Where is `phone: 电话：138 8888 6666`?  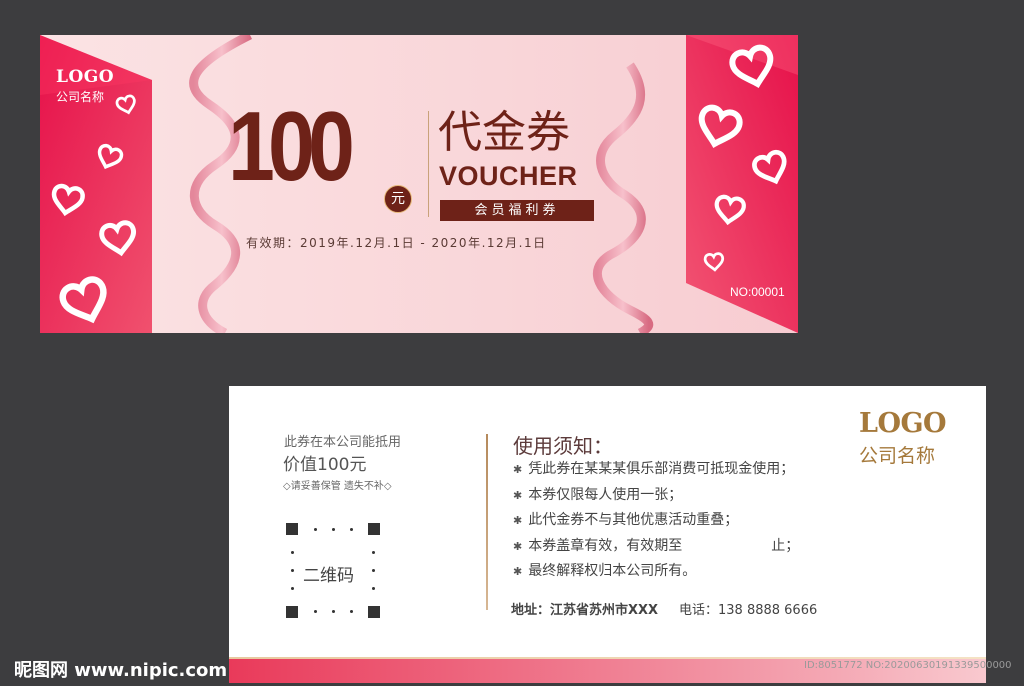
phone: 电话：138 8888 6666 is located at coordinates (748, 610).